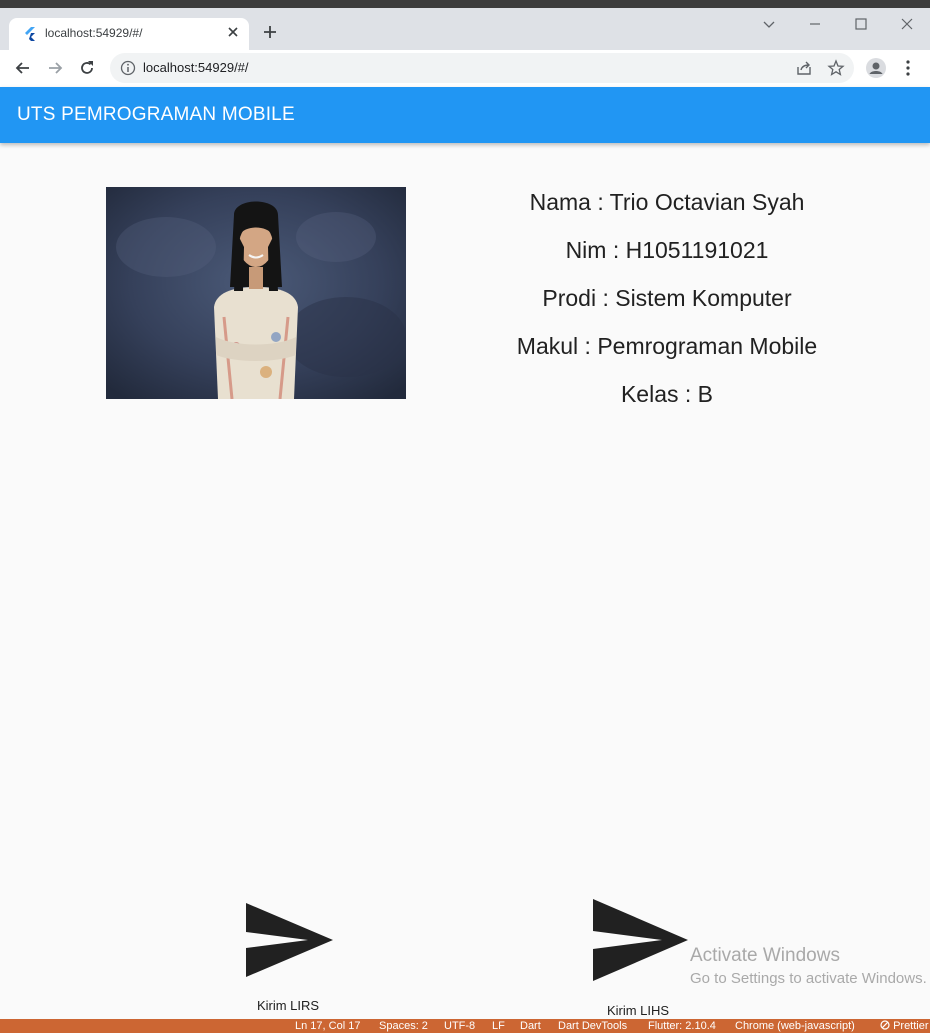 The height and width of the screenshot is (1033, 930). I want to click on new-tab-icon, so click(270, 32).